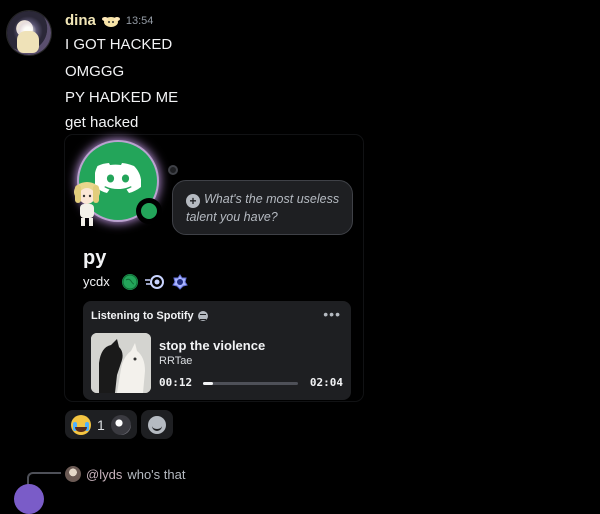 The image size is (600, 514). I want to click on profile-display-name: py, so click(95, 258).